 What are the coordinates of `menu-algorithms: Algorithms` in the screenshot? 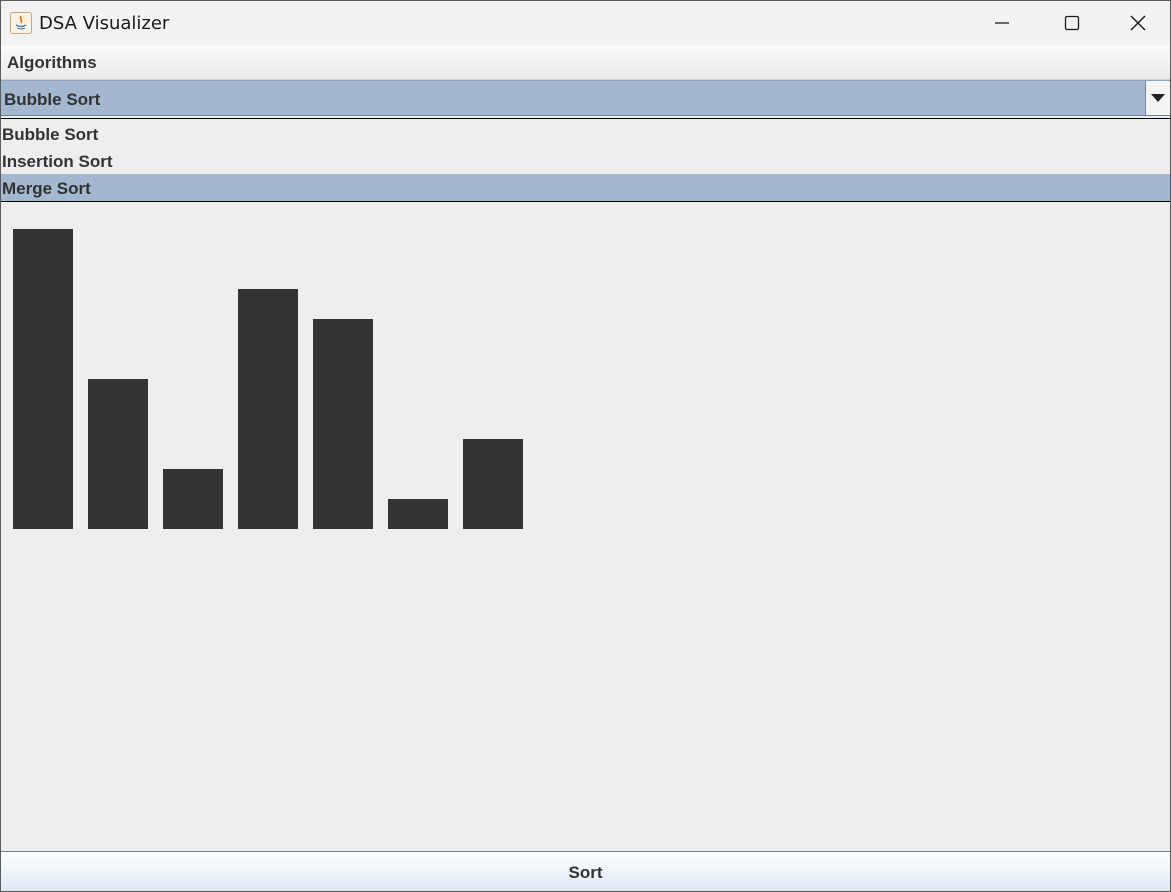 It's located at (52, 63).